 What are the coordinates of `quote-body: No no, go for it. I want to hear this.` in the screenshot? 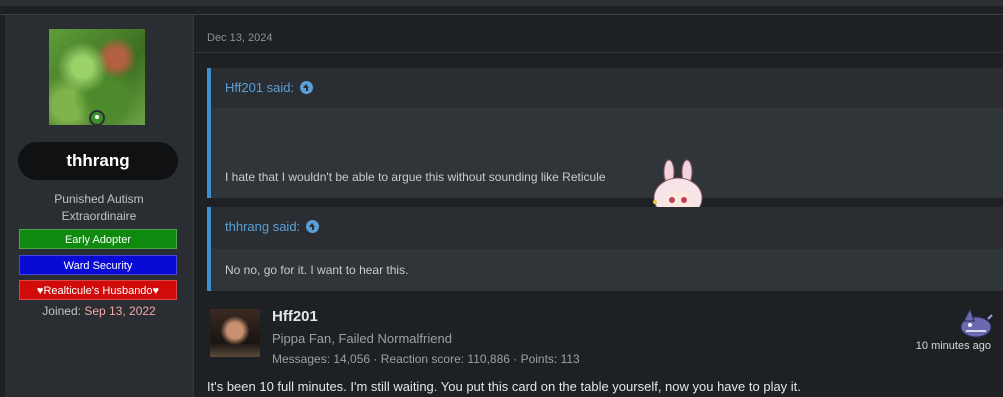 It's located at (607, 270).